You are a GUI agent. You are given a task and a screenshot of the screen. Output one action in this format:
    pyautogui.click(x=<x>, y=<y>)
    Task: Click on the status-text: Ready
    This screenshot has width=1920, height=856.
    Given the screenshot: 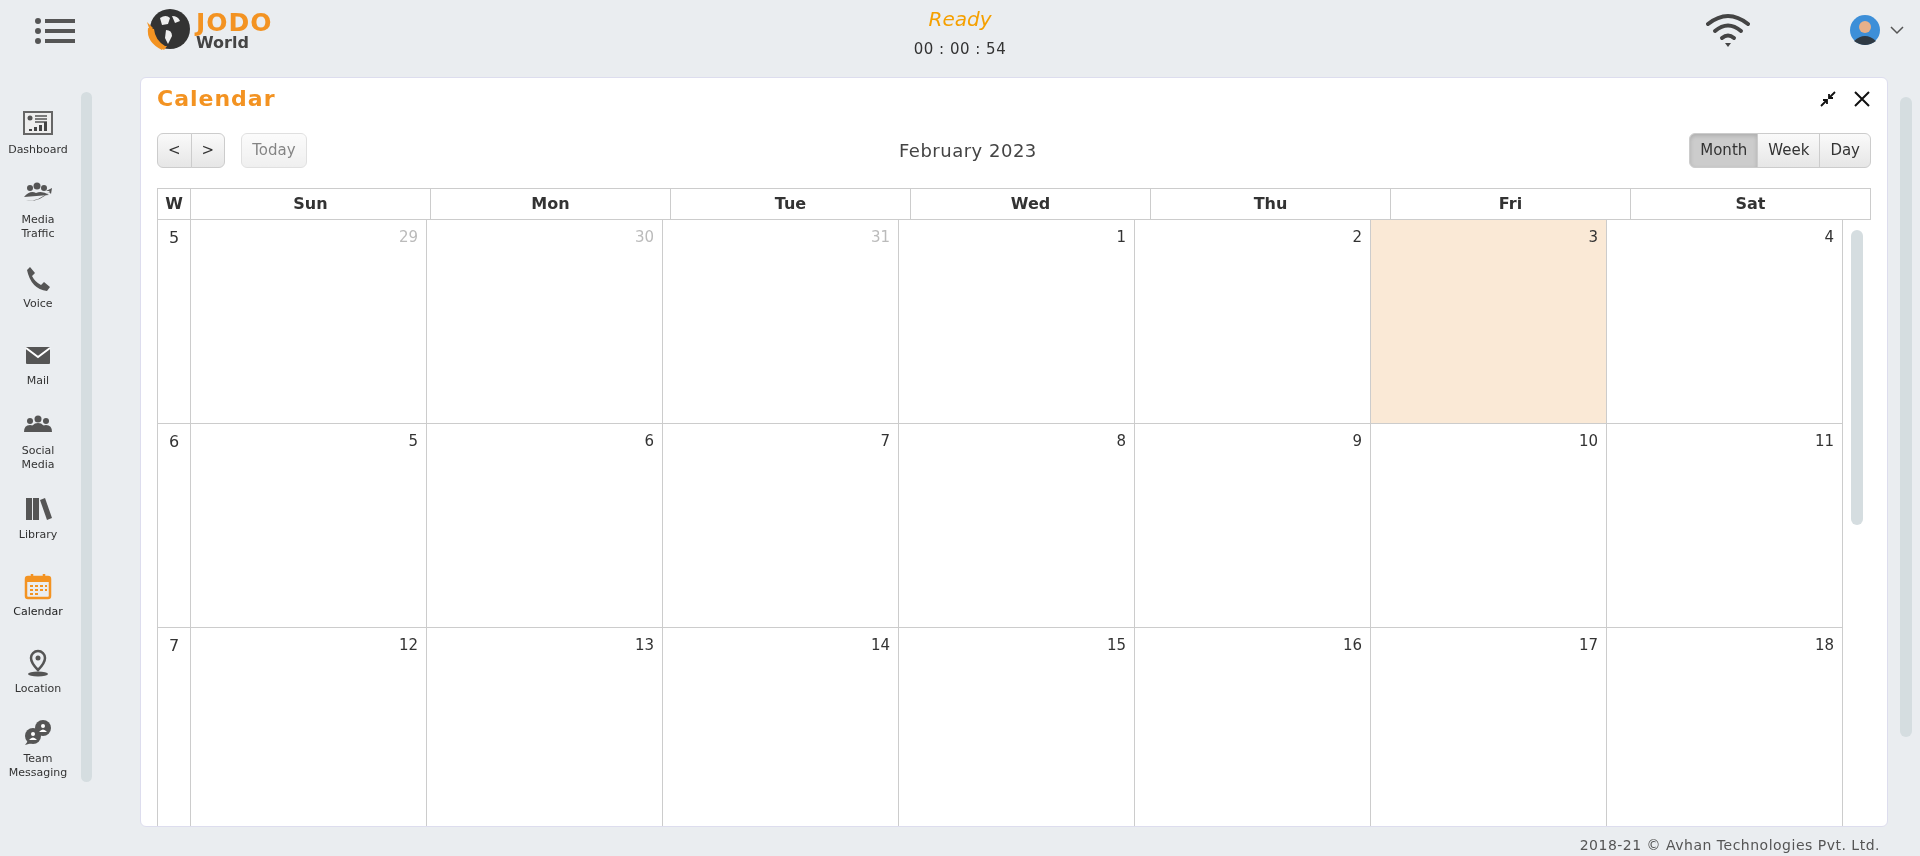 What is the action you would take?
    pyautogui.click(x=960, y=19)
    